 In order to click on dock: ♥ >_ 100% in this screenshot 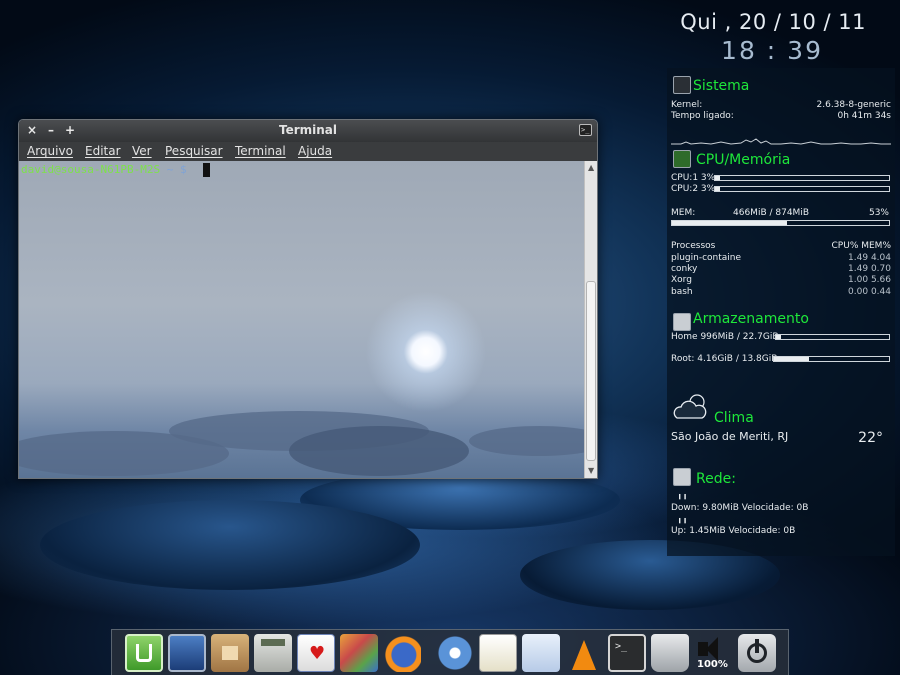, I will do `click(450, 652)`.